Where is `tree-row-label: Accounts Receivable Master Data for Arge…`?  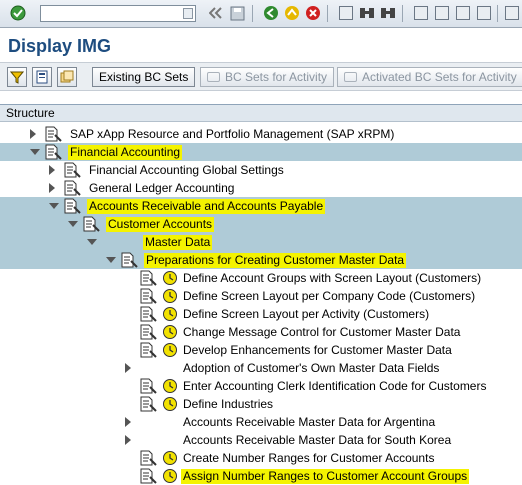 tree-row-label: Accounts Receivable Master Data for Arge… is located at coordinates (309, 422).